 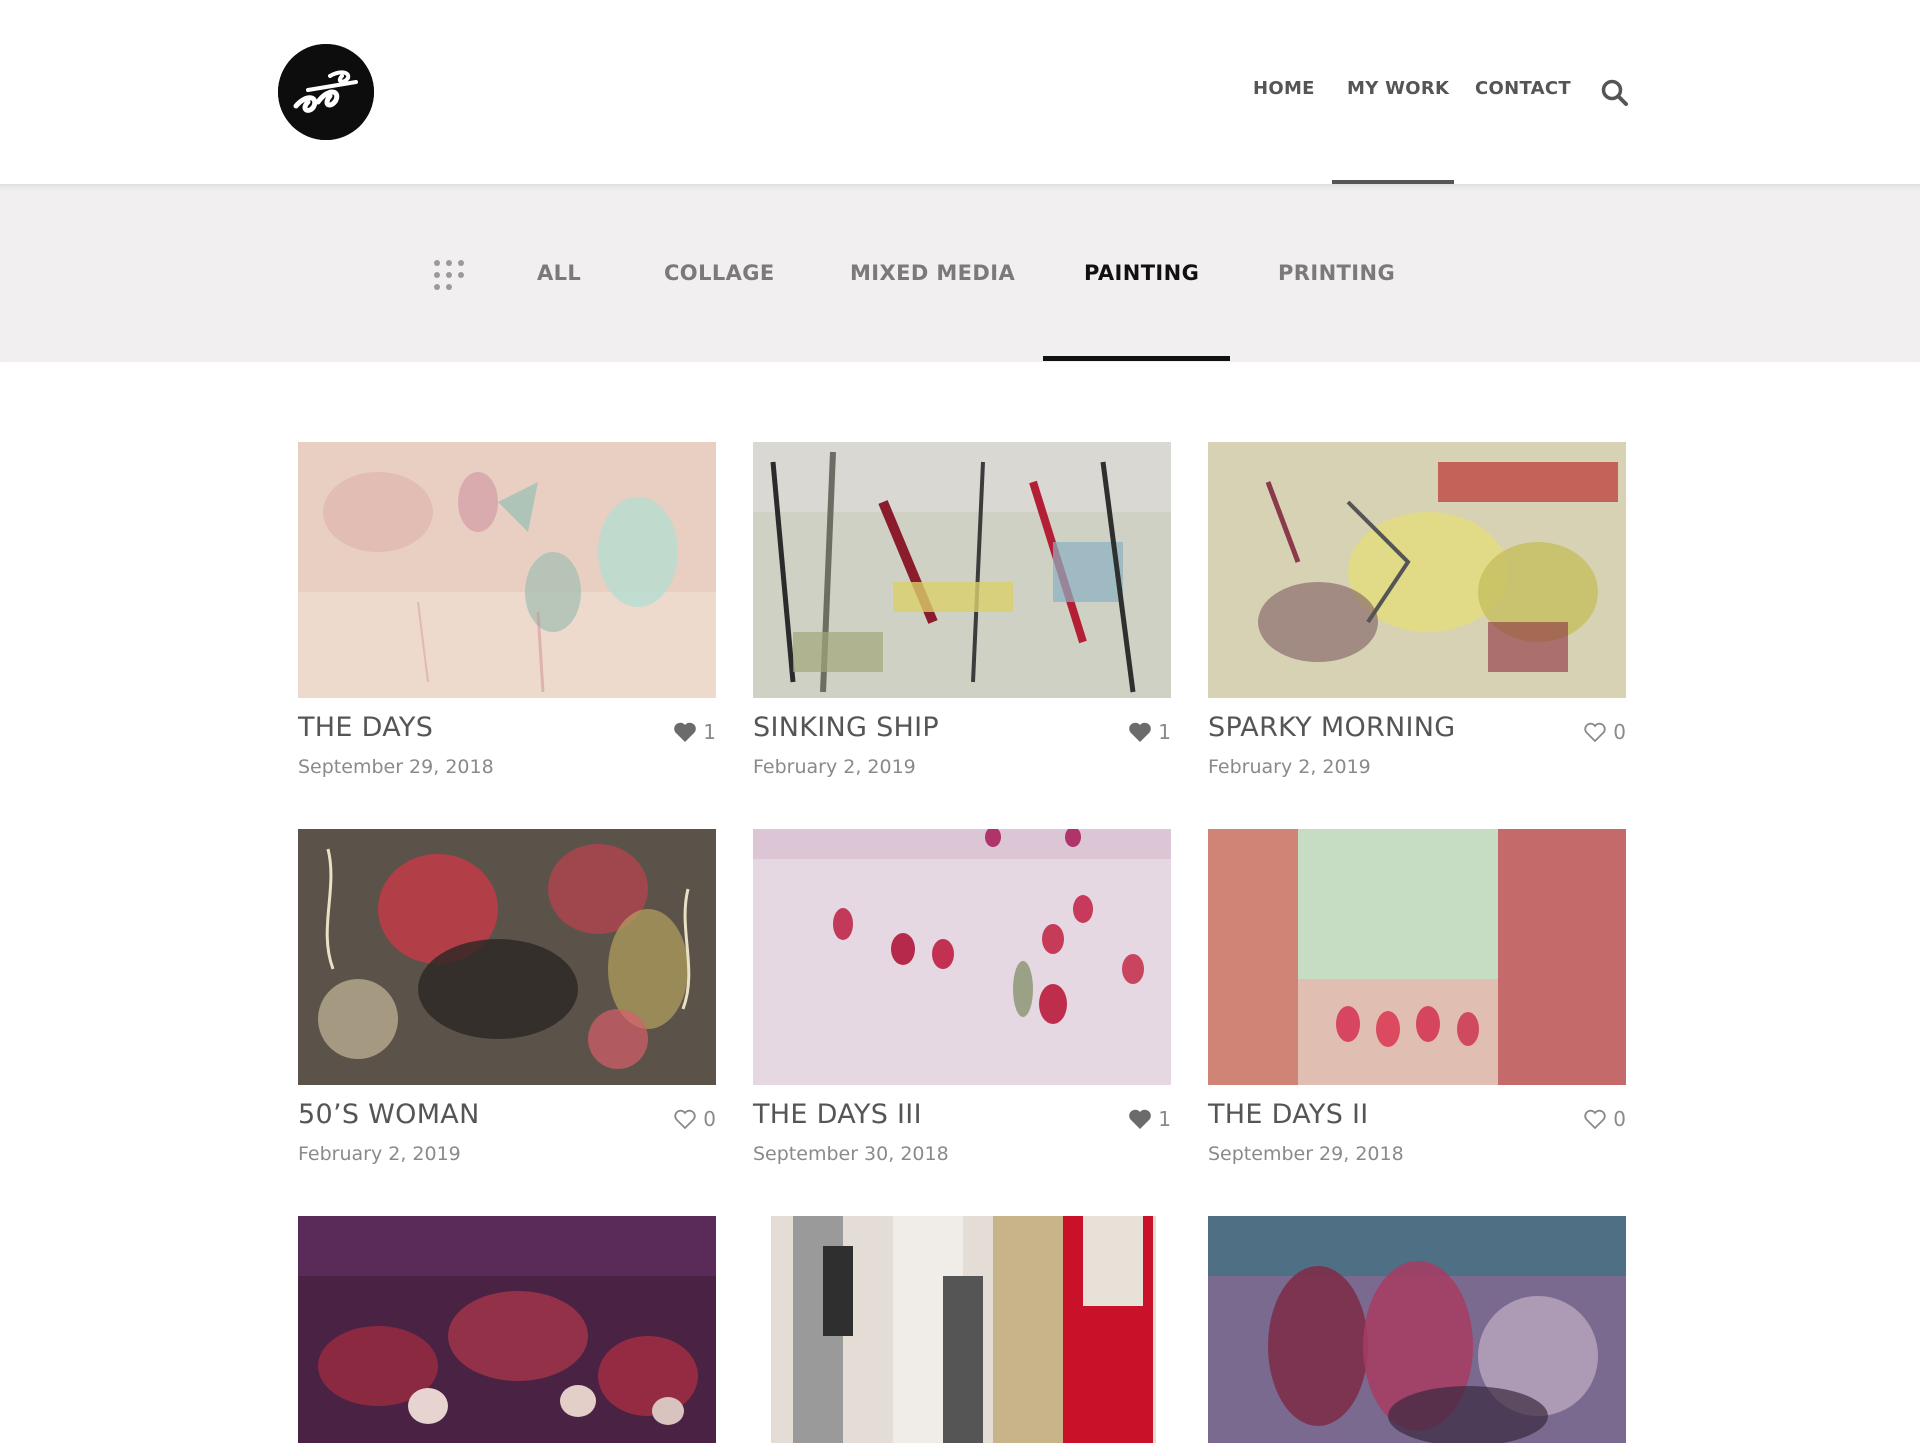 What do you see at coordinates (449, 275) in the screenshot?
I see `grid-dots-icon` at bounding box center [449, 275].